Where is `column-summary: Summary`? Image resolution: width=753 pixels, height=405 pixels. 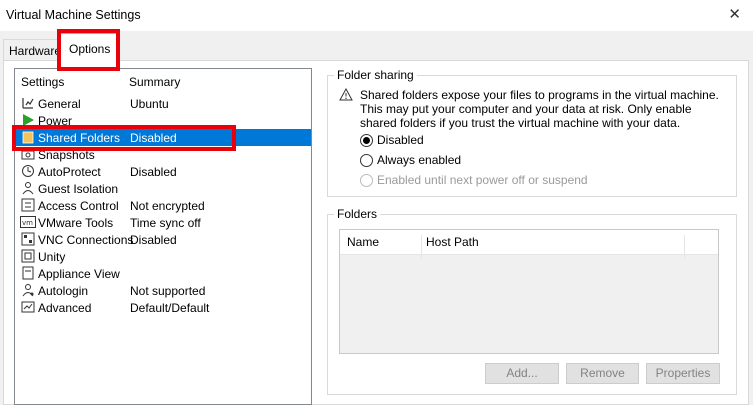 column-summary: Summary is located at coordinates (154, 82).